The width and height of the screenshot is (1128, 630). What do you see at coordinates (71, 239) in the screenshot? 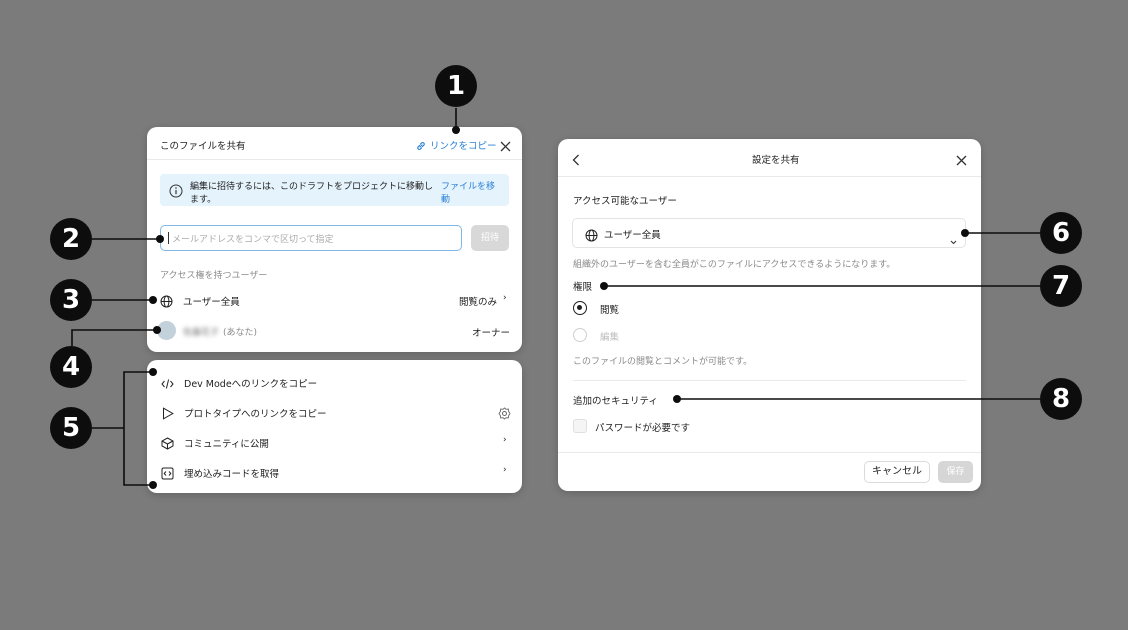
I see `callout-2: 2` at bounding box center [71, 239].